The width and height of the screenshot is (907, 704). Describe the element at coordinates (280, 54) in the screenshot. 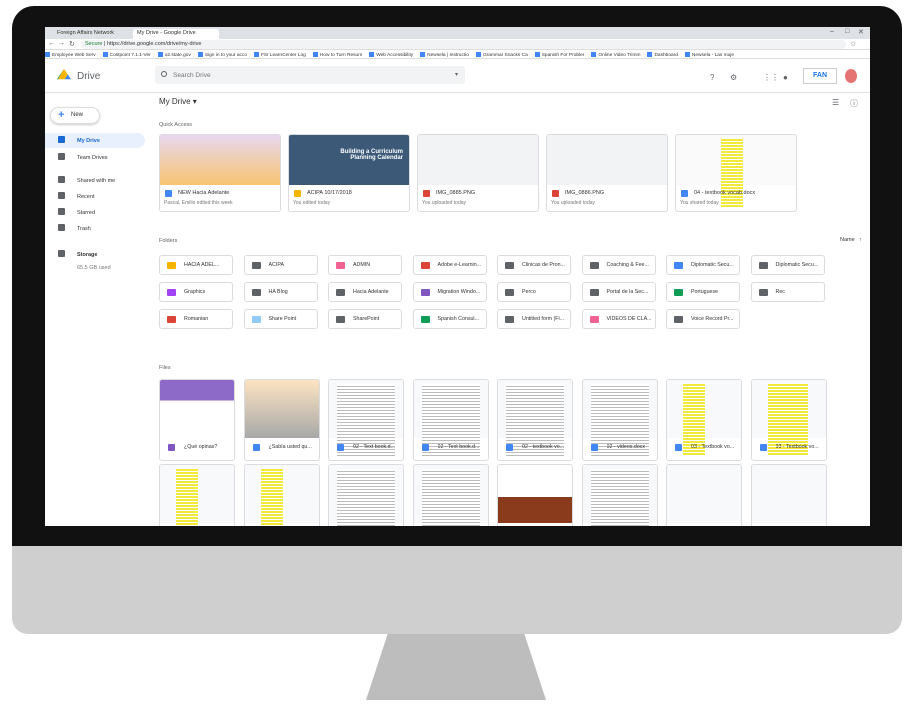

I see `bookmark-item: FSI LearnCenter Log` at that location.